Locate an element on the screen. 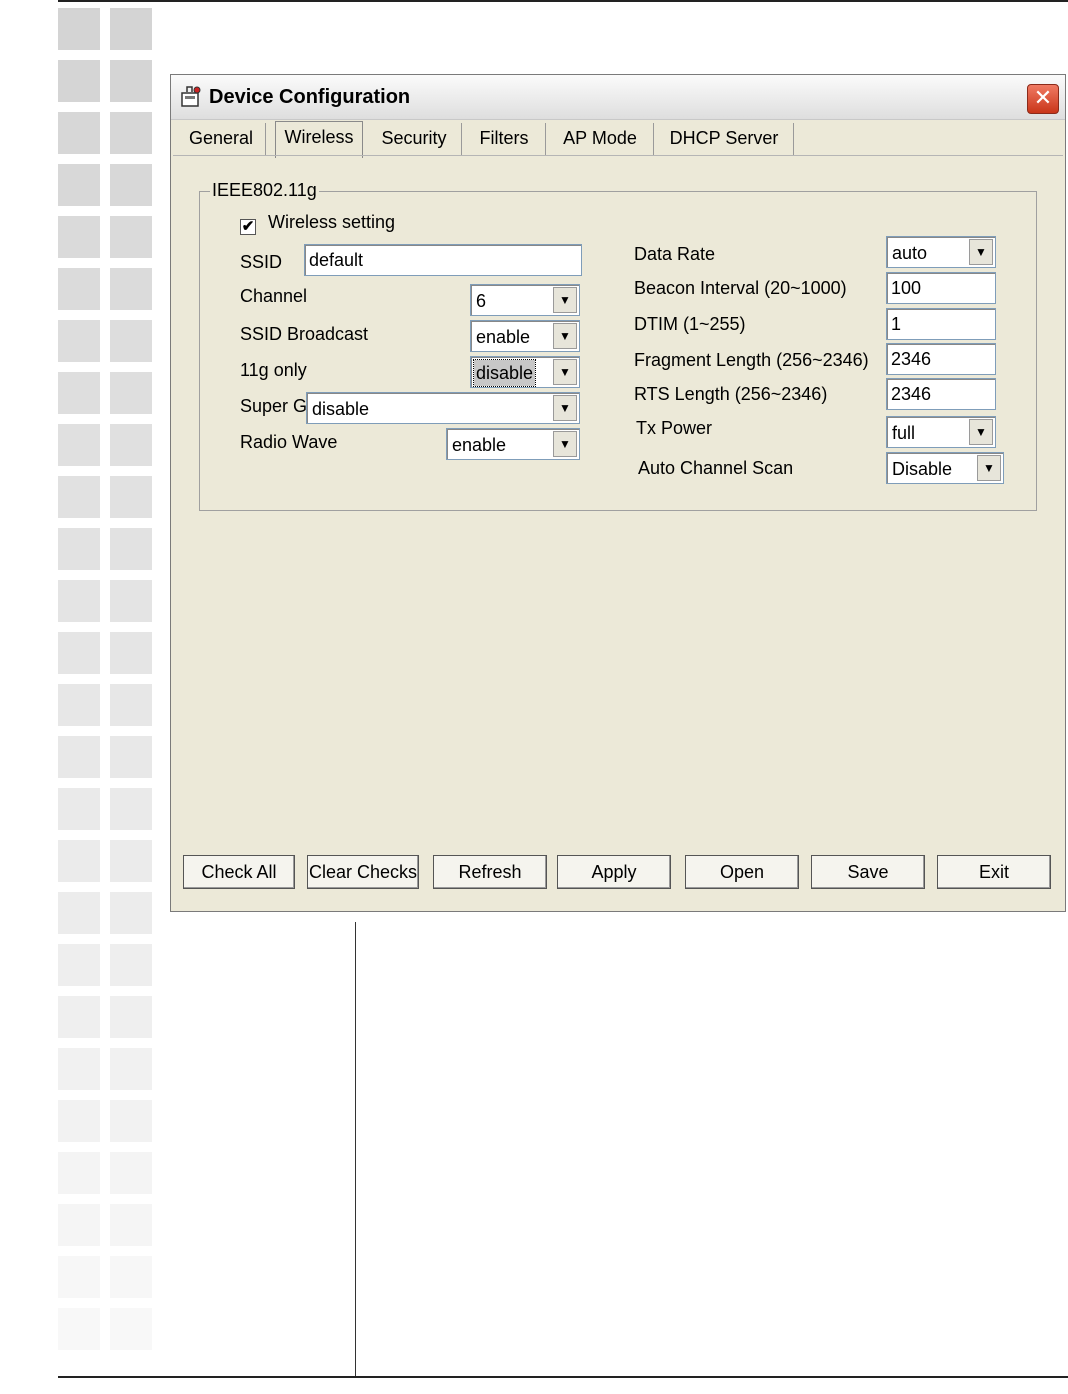 The height and width of the screenshot is (1394, 1068). tx-power-value: full is located at coordinates (904, 433).